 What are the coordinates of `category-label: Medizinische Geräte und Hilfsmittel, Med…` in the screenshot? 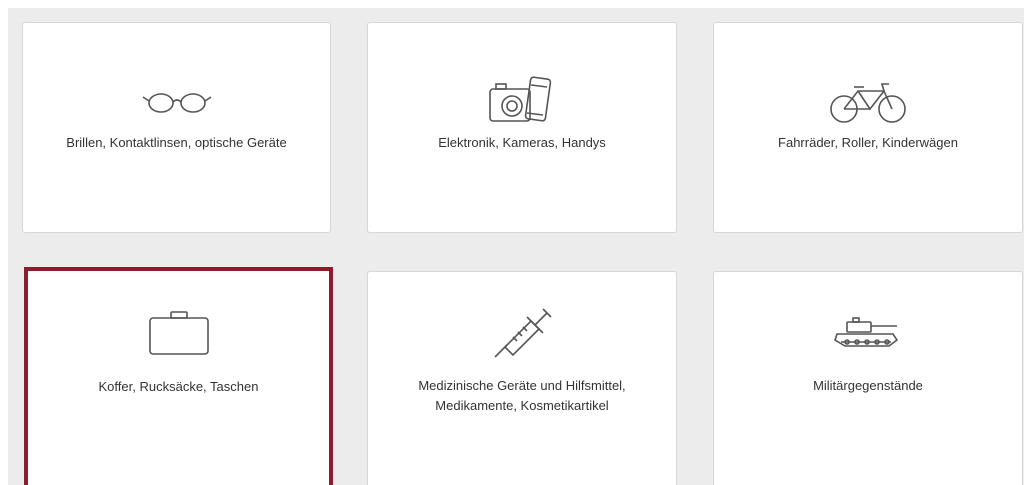 It's located at (522, 395).